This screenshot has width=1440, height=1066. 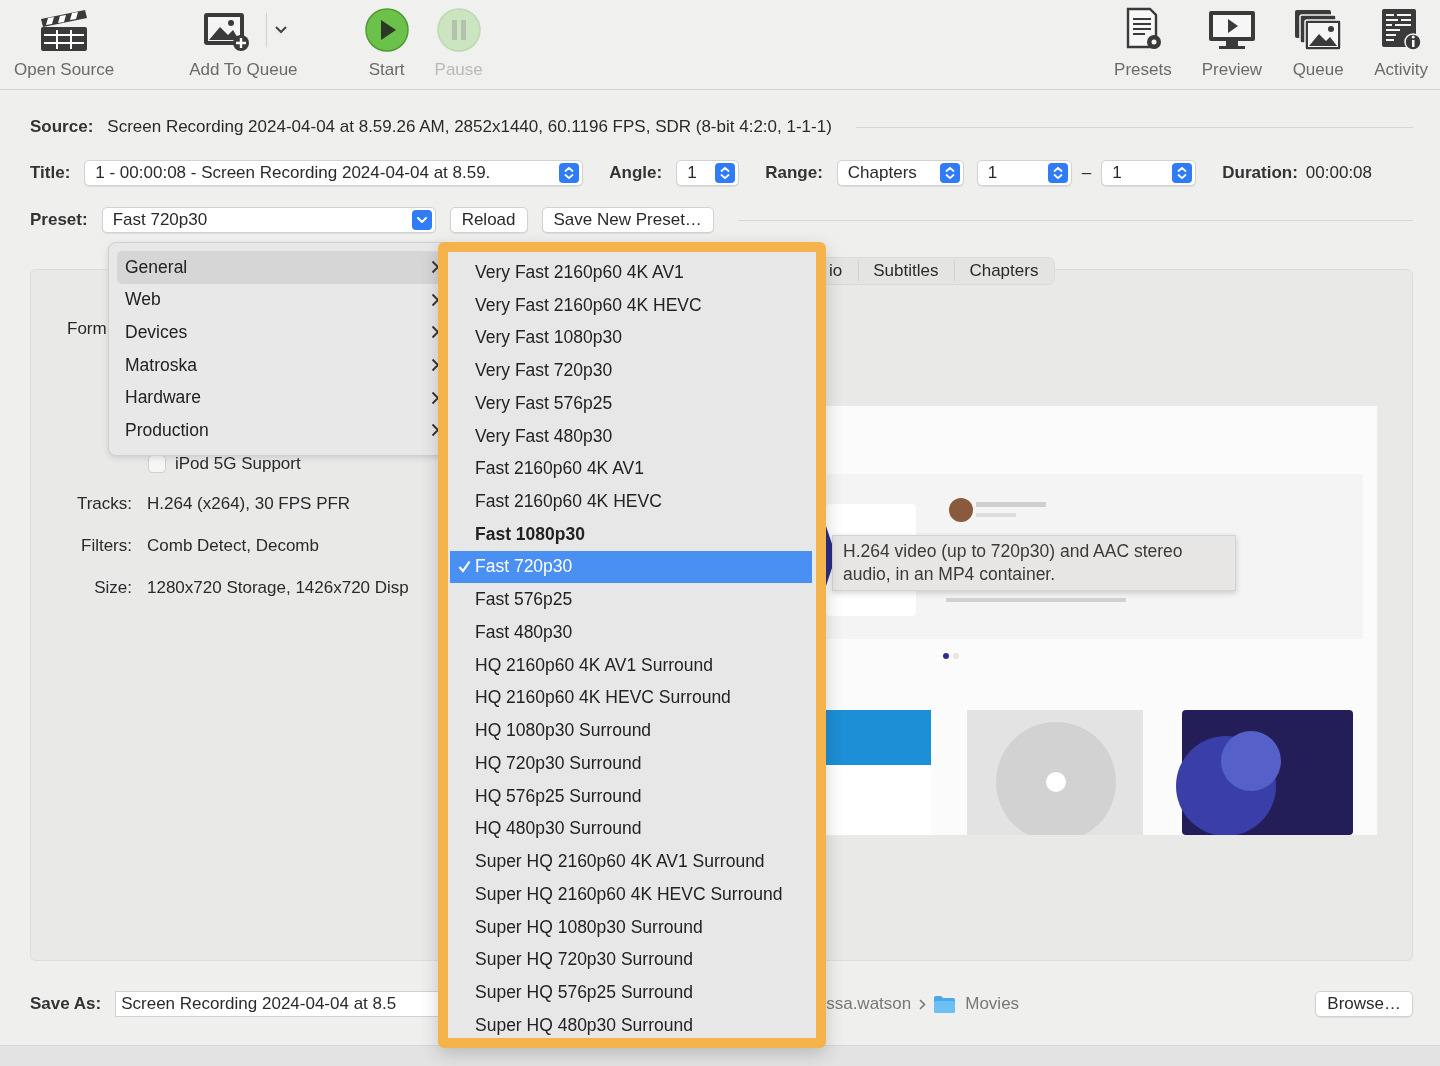 I want to click on toolbar-button: Activity, so click(x=1401, y=40).